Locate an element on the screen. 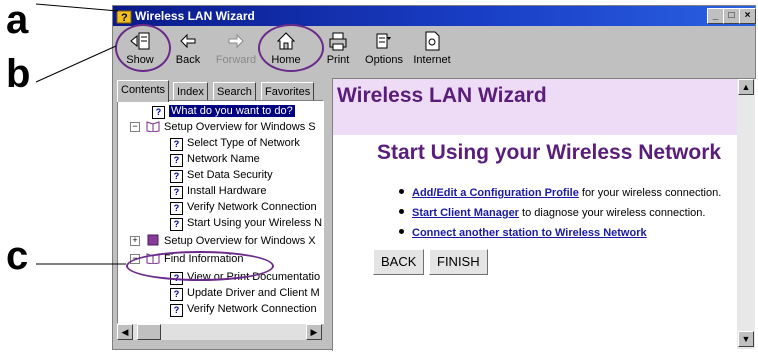 Image resolution: width=758 pixels, height=352 pixels. expand-icon: + is located at coordinates (135, 241).